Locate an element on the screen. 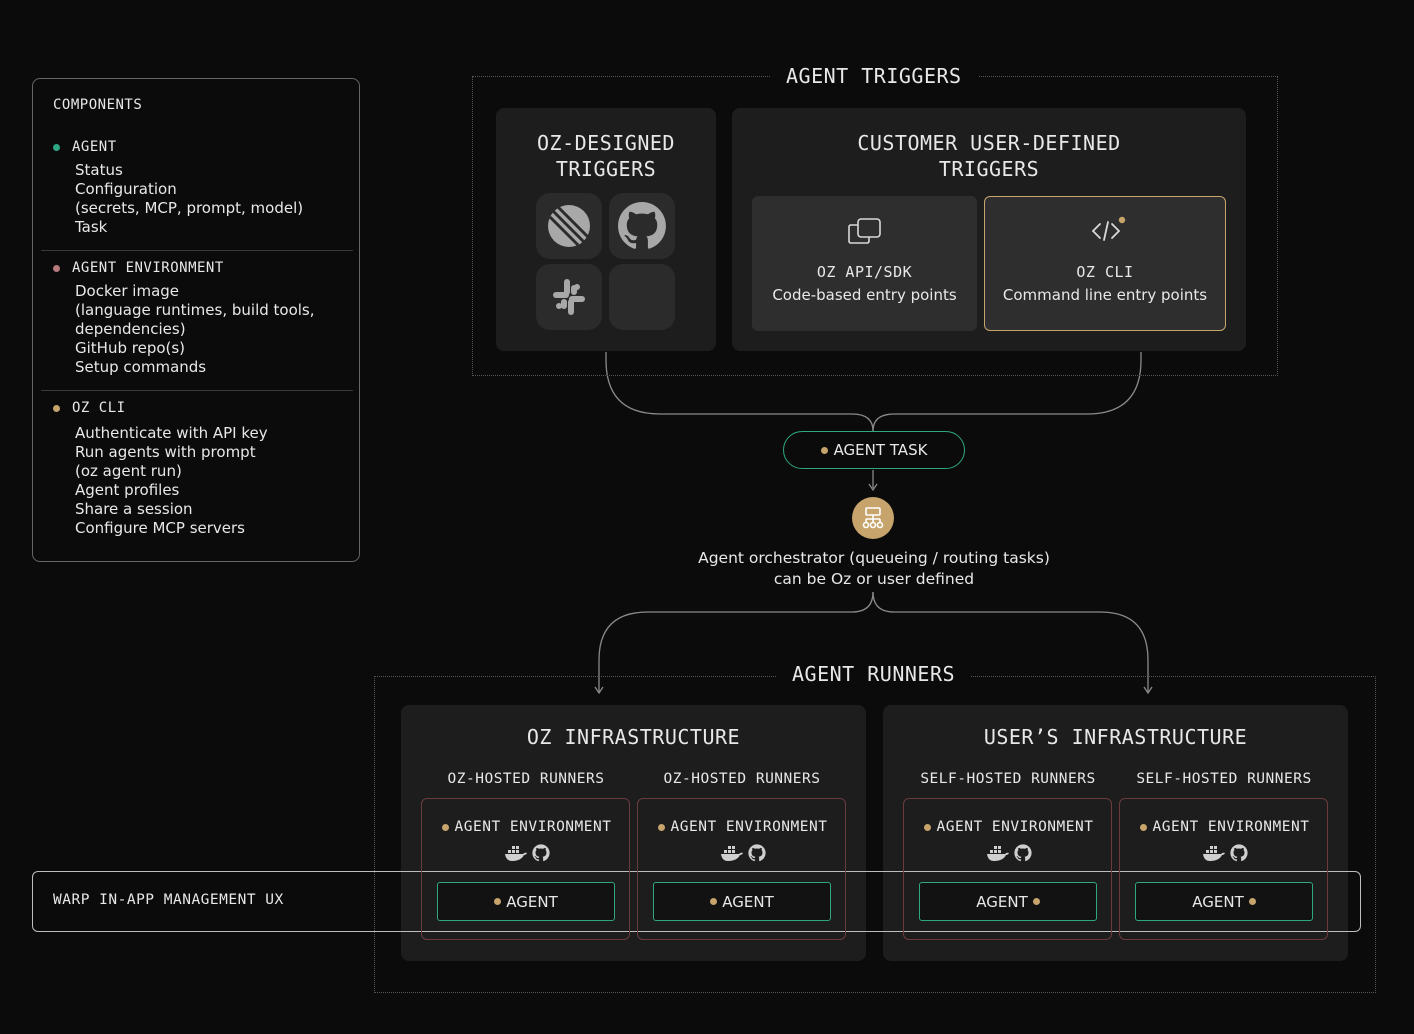 The height and width of the screenshot is (1034, 1414). agent-triggers-title: AGENT TRIGGERS is located at coordinates (874, 76).